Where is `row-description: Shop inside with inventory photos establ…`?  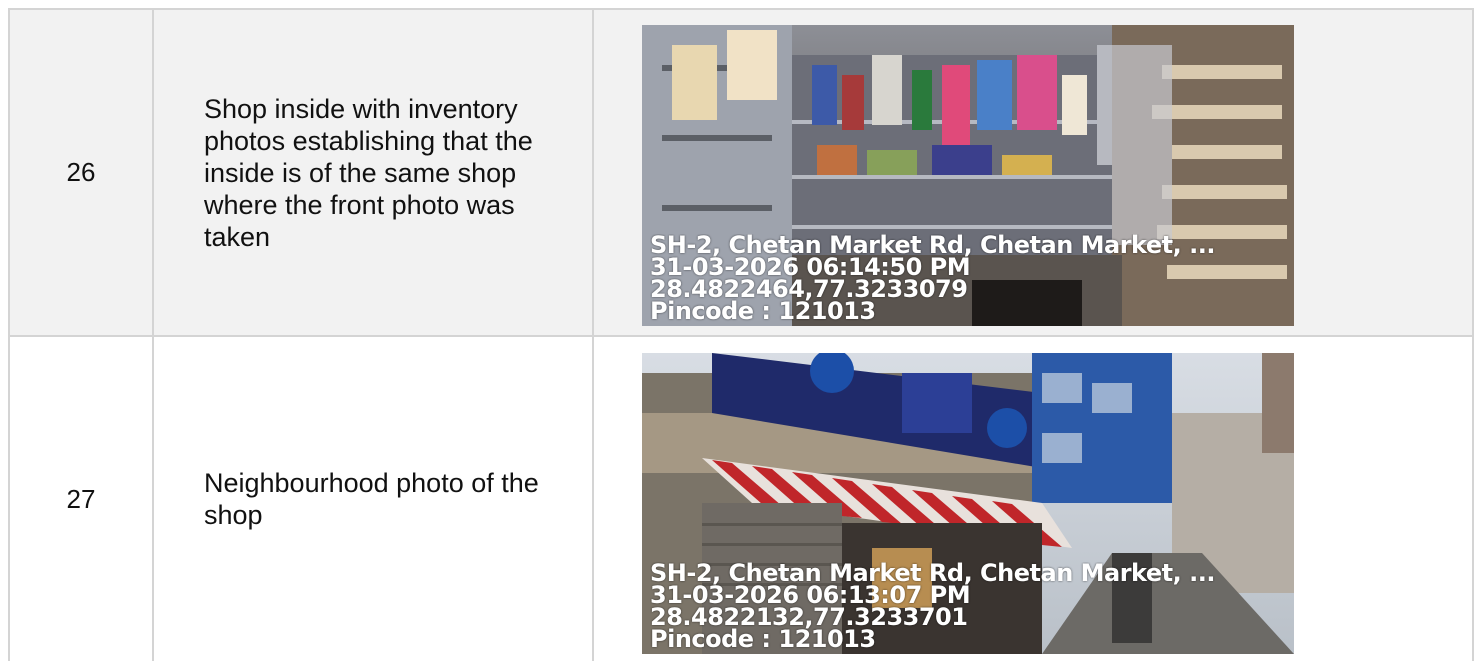
row-description: Shop inside with inventory photos establ… is located at coordinates (368, 172).